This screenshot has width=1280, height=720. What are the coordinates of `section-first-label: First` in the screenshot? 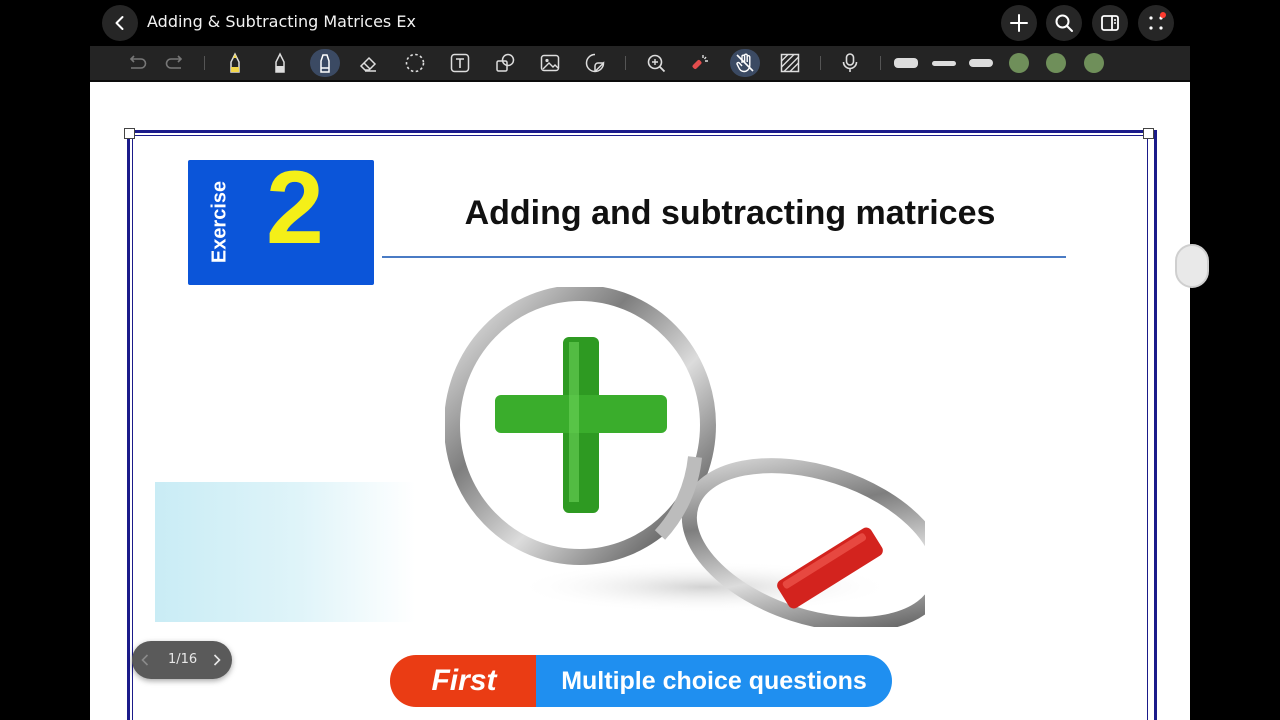 It's located at (464, 680).